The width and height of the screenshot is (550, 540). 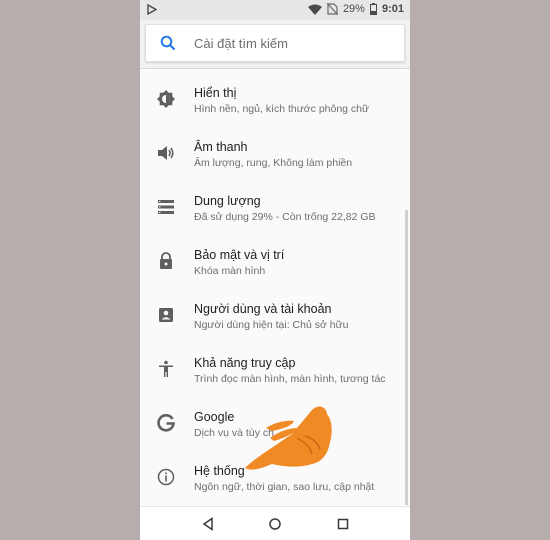 What do you see at coordinates (166, 153) in the screenshot?
I see `volume-icon` at bounding box center [166, 153].